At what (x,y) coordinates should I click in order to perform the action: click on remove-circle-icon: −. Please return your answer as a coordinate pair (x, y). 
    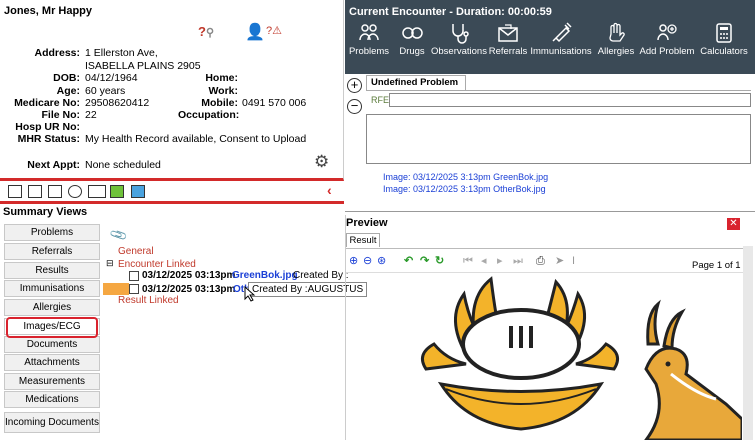
    Looking at the image, I should click on (354, 106).